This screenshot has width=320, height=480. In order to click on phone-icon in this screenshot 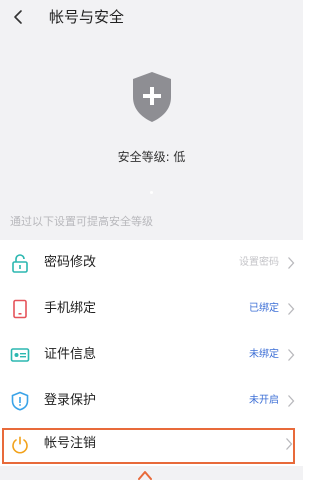, I will do `click(20, 309)`.